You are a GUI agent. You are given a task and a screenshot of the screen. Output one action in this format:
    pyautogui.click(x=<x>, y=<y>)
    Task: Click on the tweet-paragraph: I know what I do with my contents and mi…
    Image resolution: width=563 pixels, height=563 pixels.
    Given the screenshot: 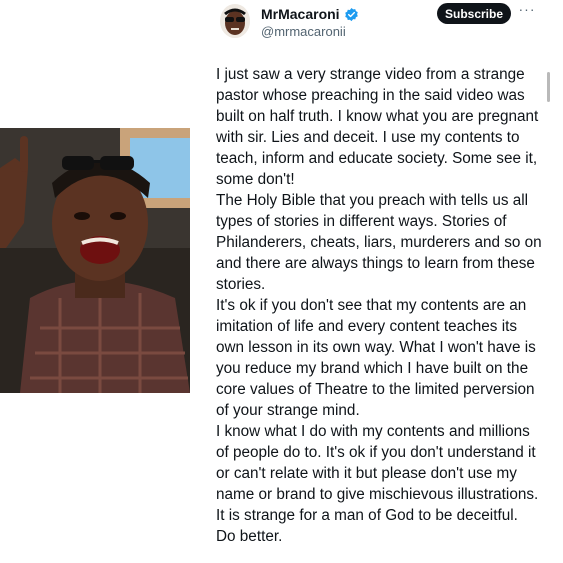 What is the action you would take?
    pyautogui.click(x=377, y=473)
    